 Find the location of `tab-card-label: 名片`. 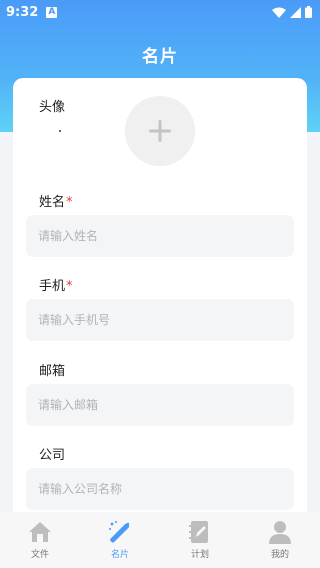

tab-card-label: 名片 is located at coordinates (119, 555).